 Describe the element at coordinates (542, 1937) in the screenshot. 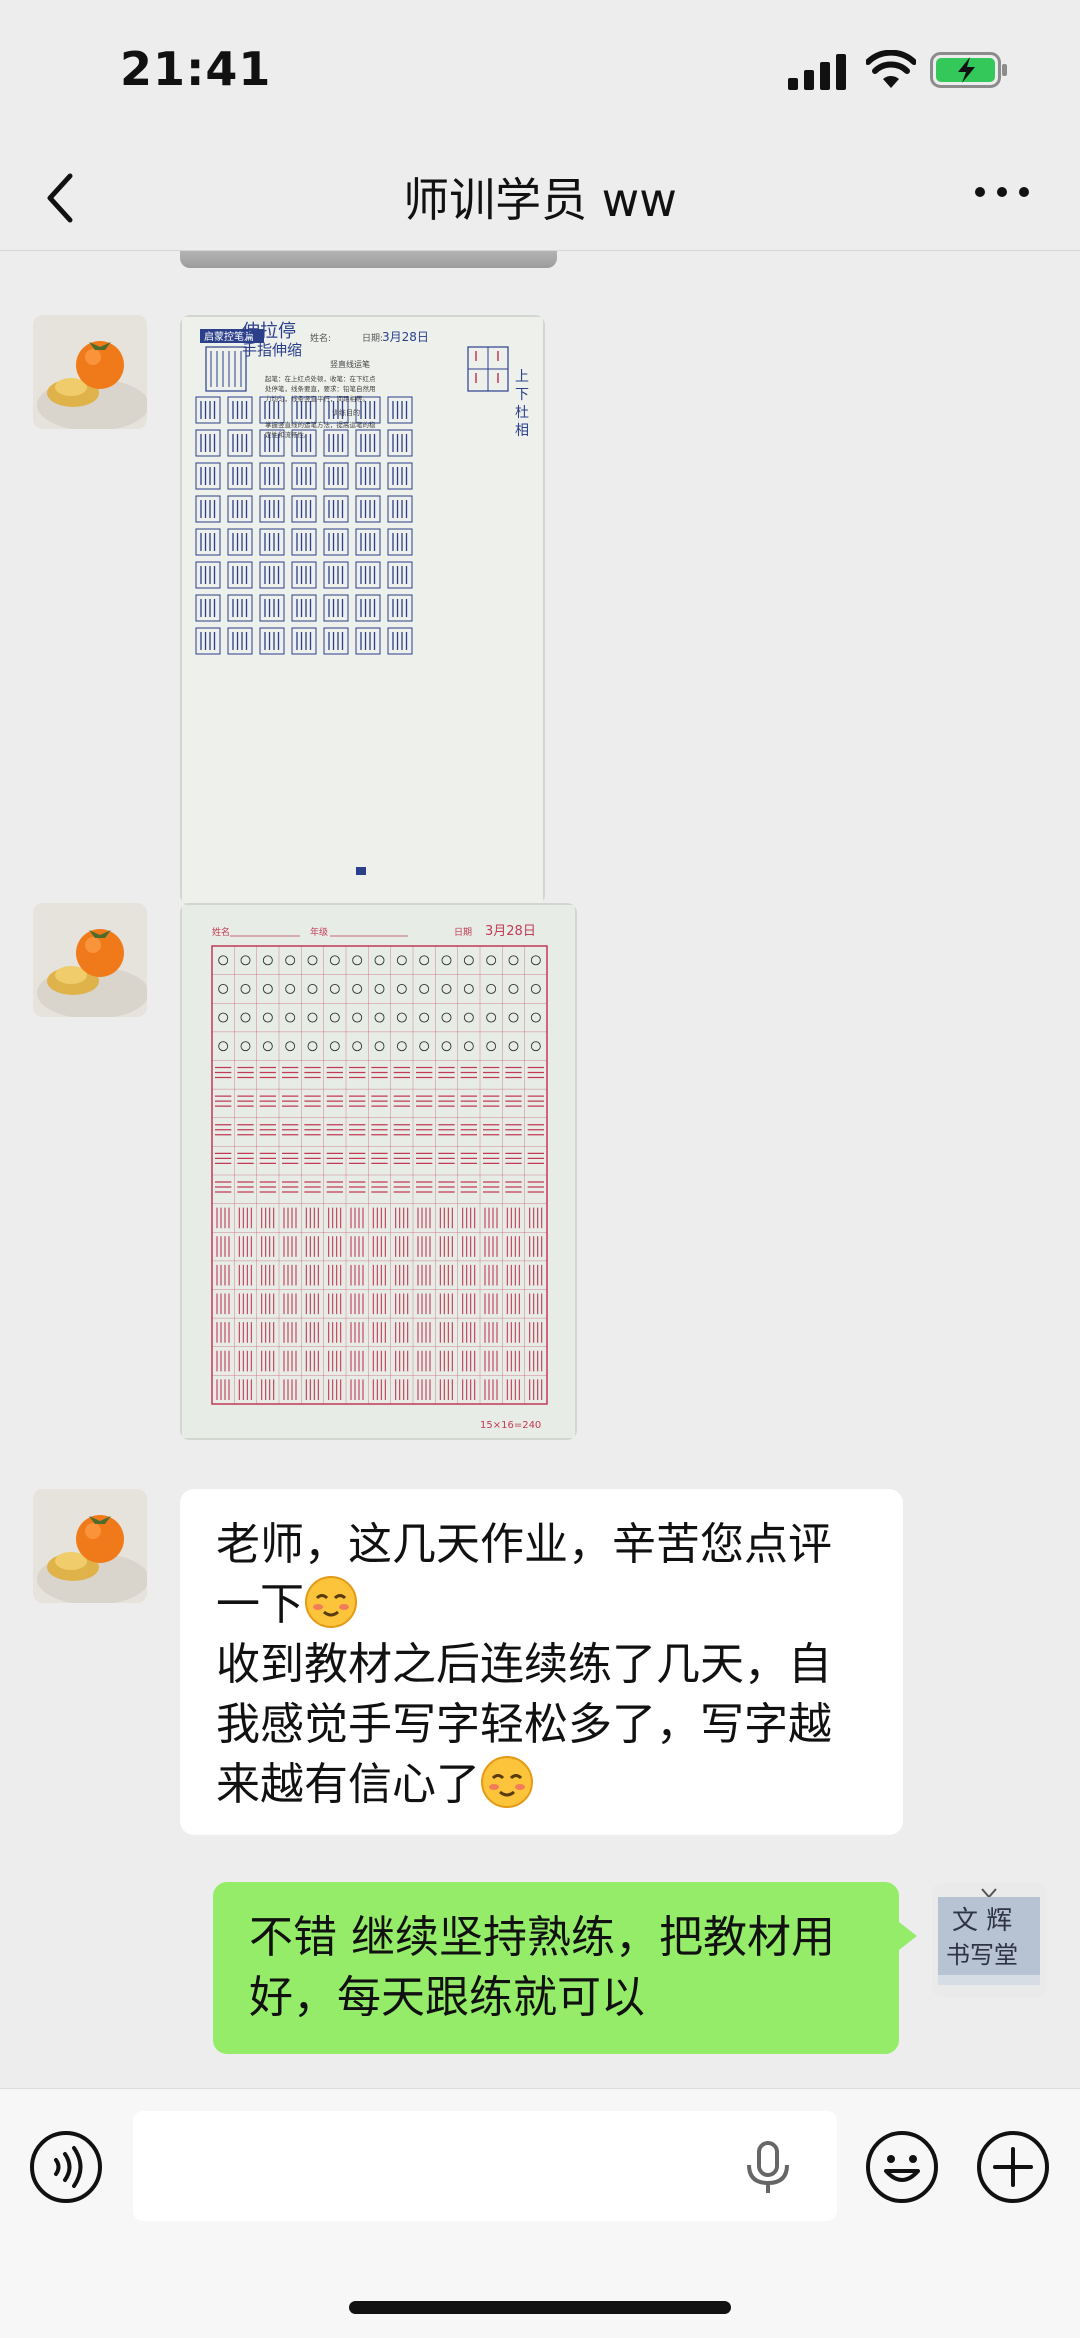

I see `message-line: 不错 继续坚持熟练，把教材用` at that location.